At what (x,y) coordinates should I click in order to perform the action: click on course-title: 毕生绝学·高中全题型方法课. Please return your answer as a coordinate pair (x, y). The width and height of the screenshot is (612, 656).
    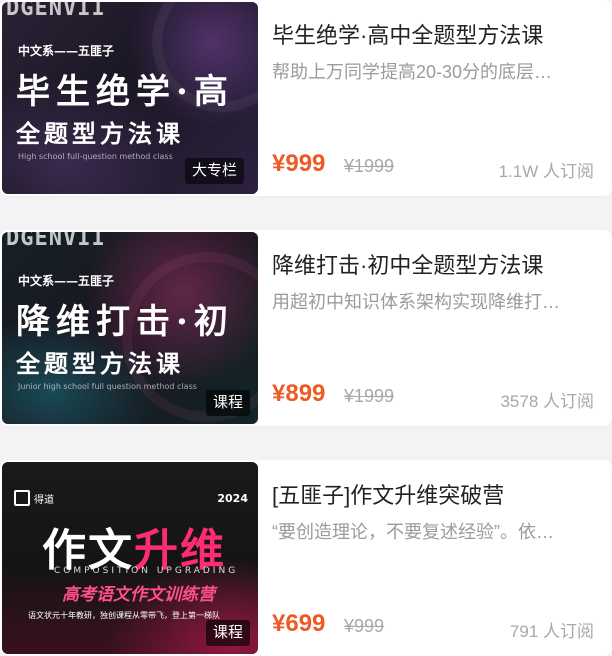
    Looking at the image, I should click on (407, 34).